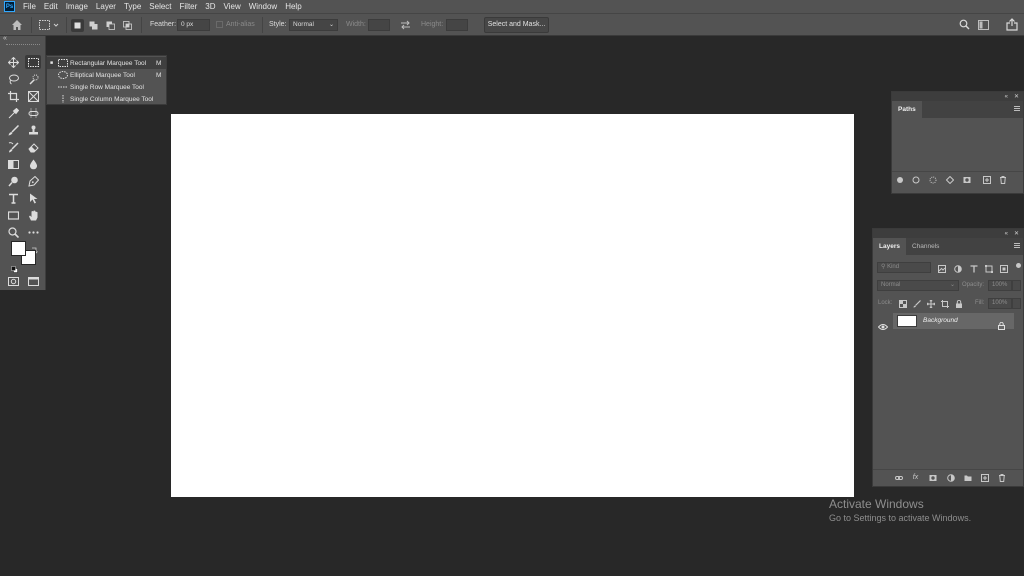 The image size is (1024, 576). I want to click on filter-adjustment-layers-icon, so click(957, 268).